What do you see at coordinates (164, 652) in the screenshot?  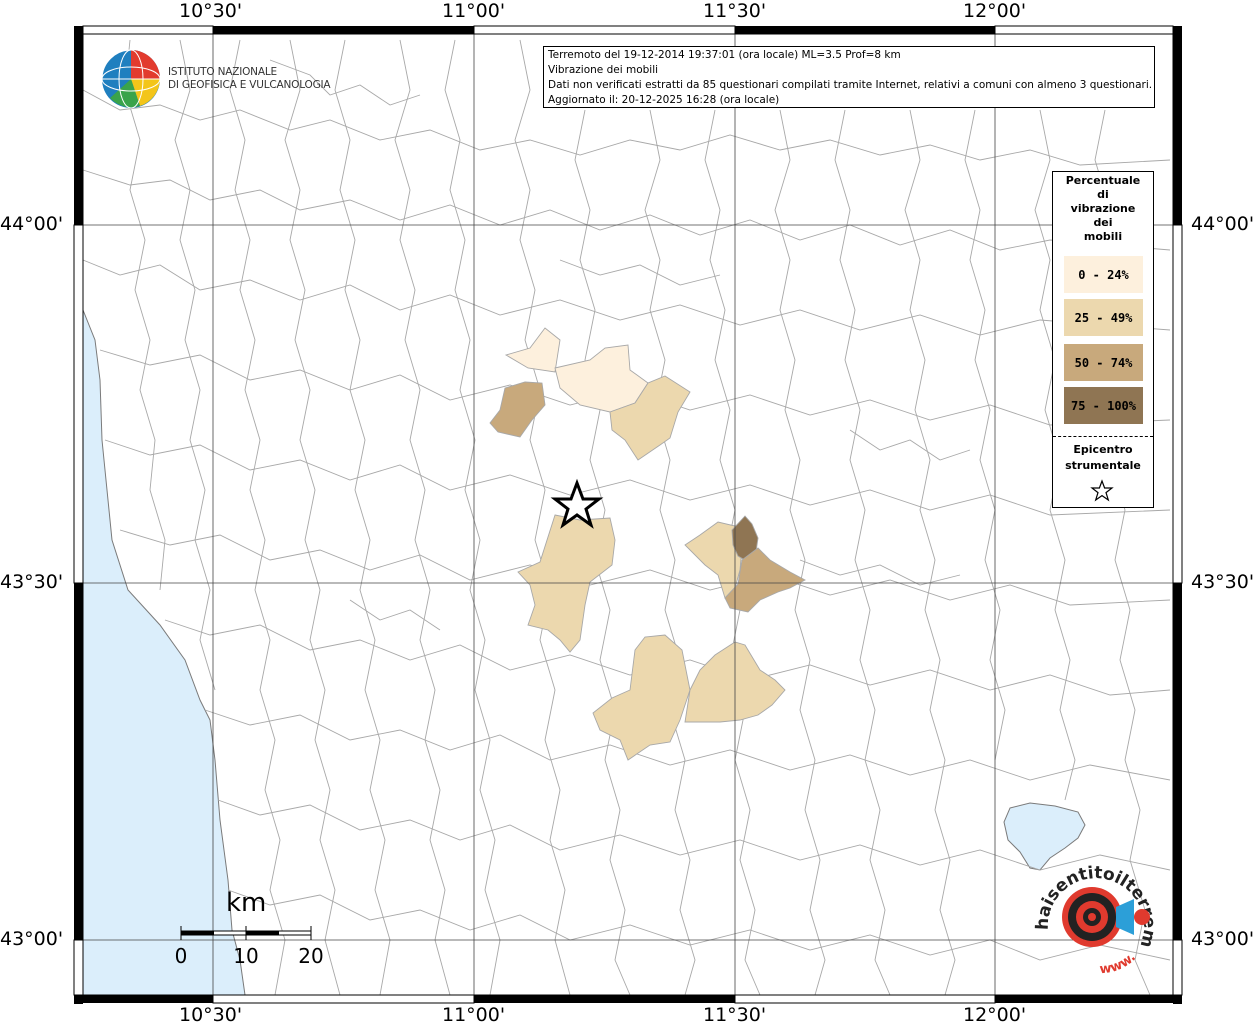 I see `sea-area` at bounding box center [164, 652].